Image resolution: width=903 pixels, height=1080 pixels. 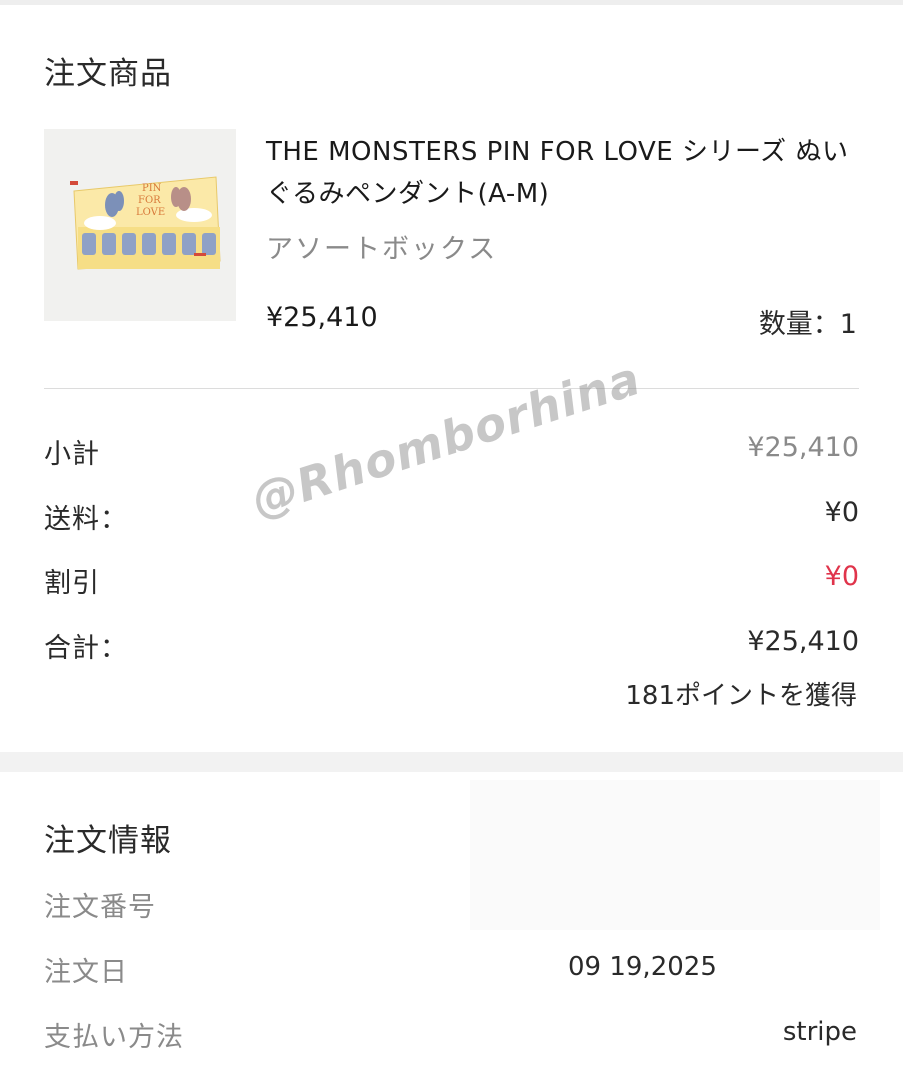 What do you see at coordinates (149, 200) in the screenshot?
I see `svg-text: FOR` at bounding box center [149, 200].